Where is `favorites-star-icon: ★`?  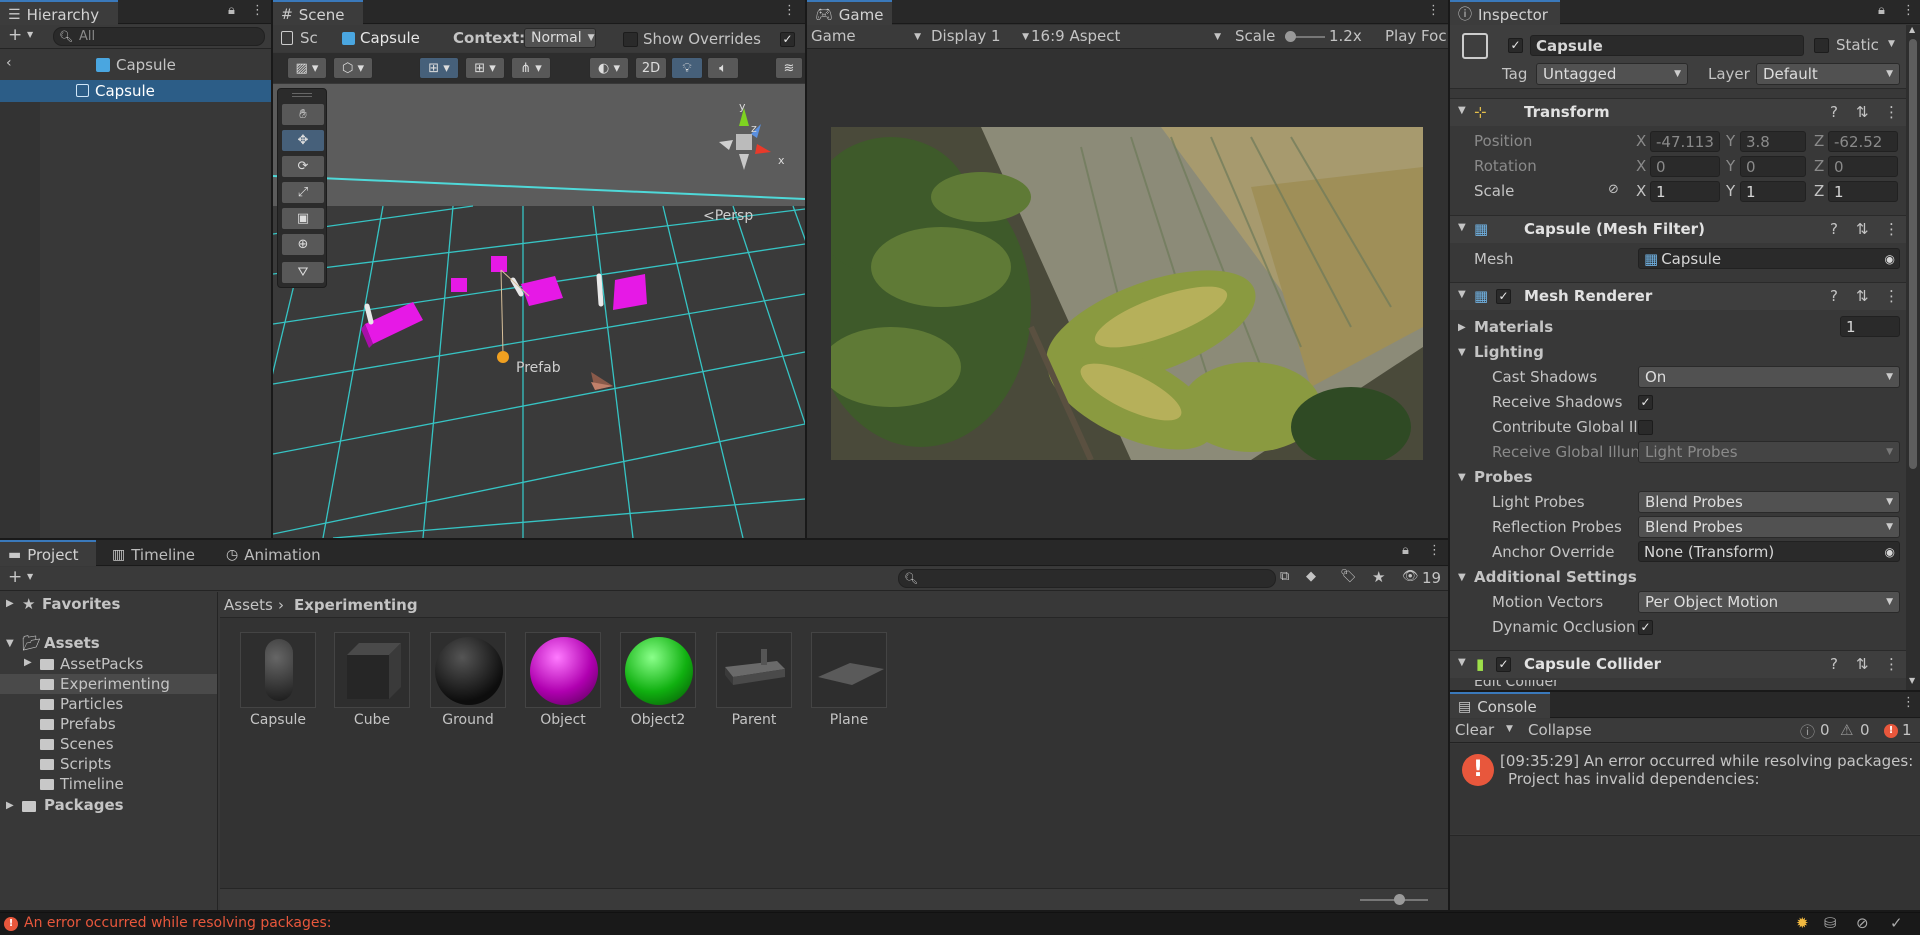 favorites-star-icon: ★ is located at coordinates (1378, 577).